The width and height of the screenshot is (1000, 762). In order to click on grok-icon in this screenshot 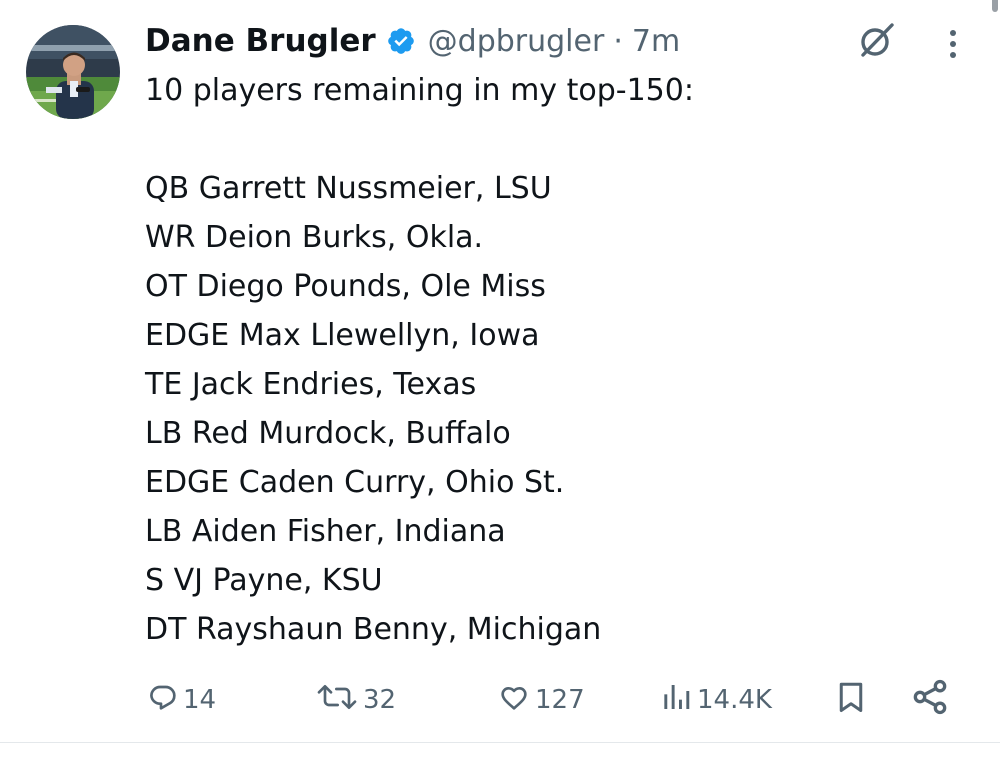, I will do `click(876, 41)`.